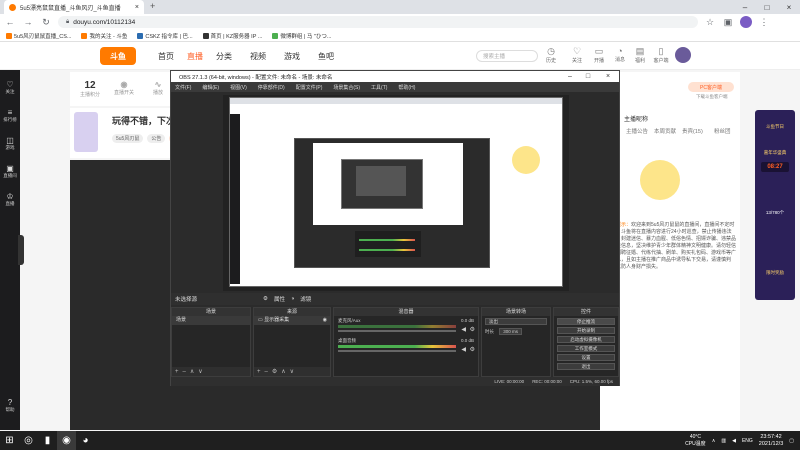  Describe the element at coordinates (118, 56) in the screenshot. I see `douyu-logo: 斗鱼` at that location.